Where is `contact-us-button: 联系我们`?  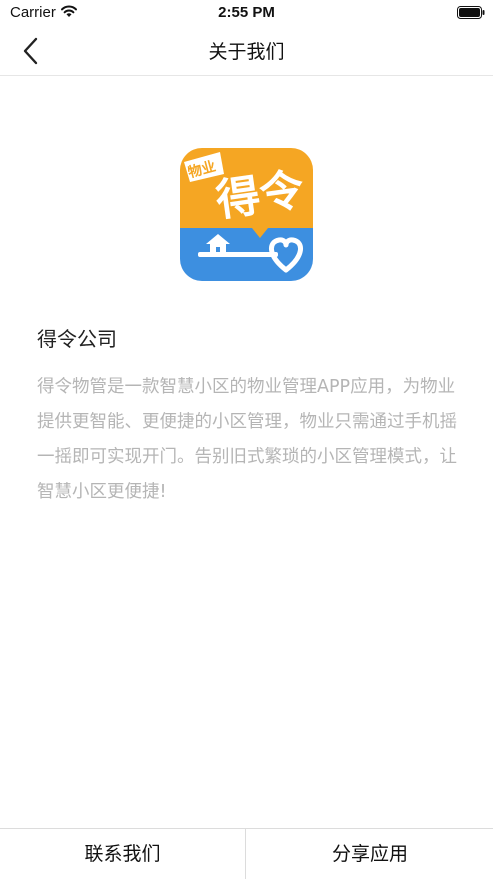
contact-us-button: 联系我们 is located at coordinates (123, 854).